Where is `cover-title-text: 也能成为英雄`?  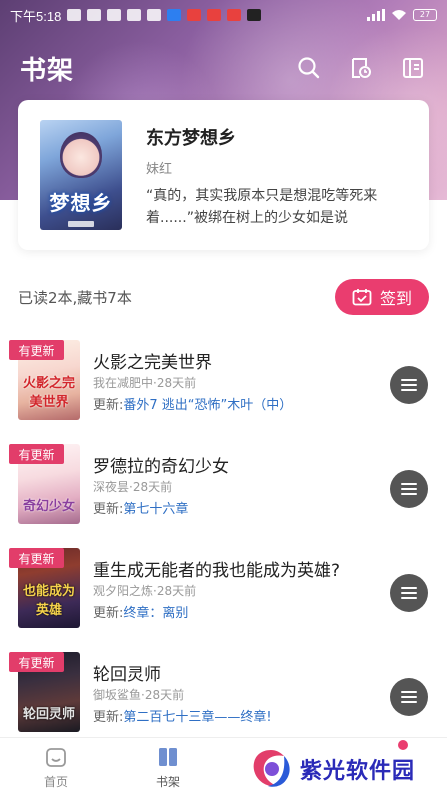
cover-title-text: 也能成为英雄 is located at coordinates (48, 601).